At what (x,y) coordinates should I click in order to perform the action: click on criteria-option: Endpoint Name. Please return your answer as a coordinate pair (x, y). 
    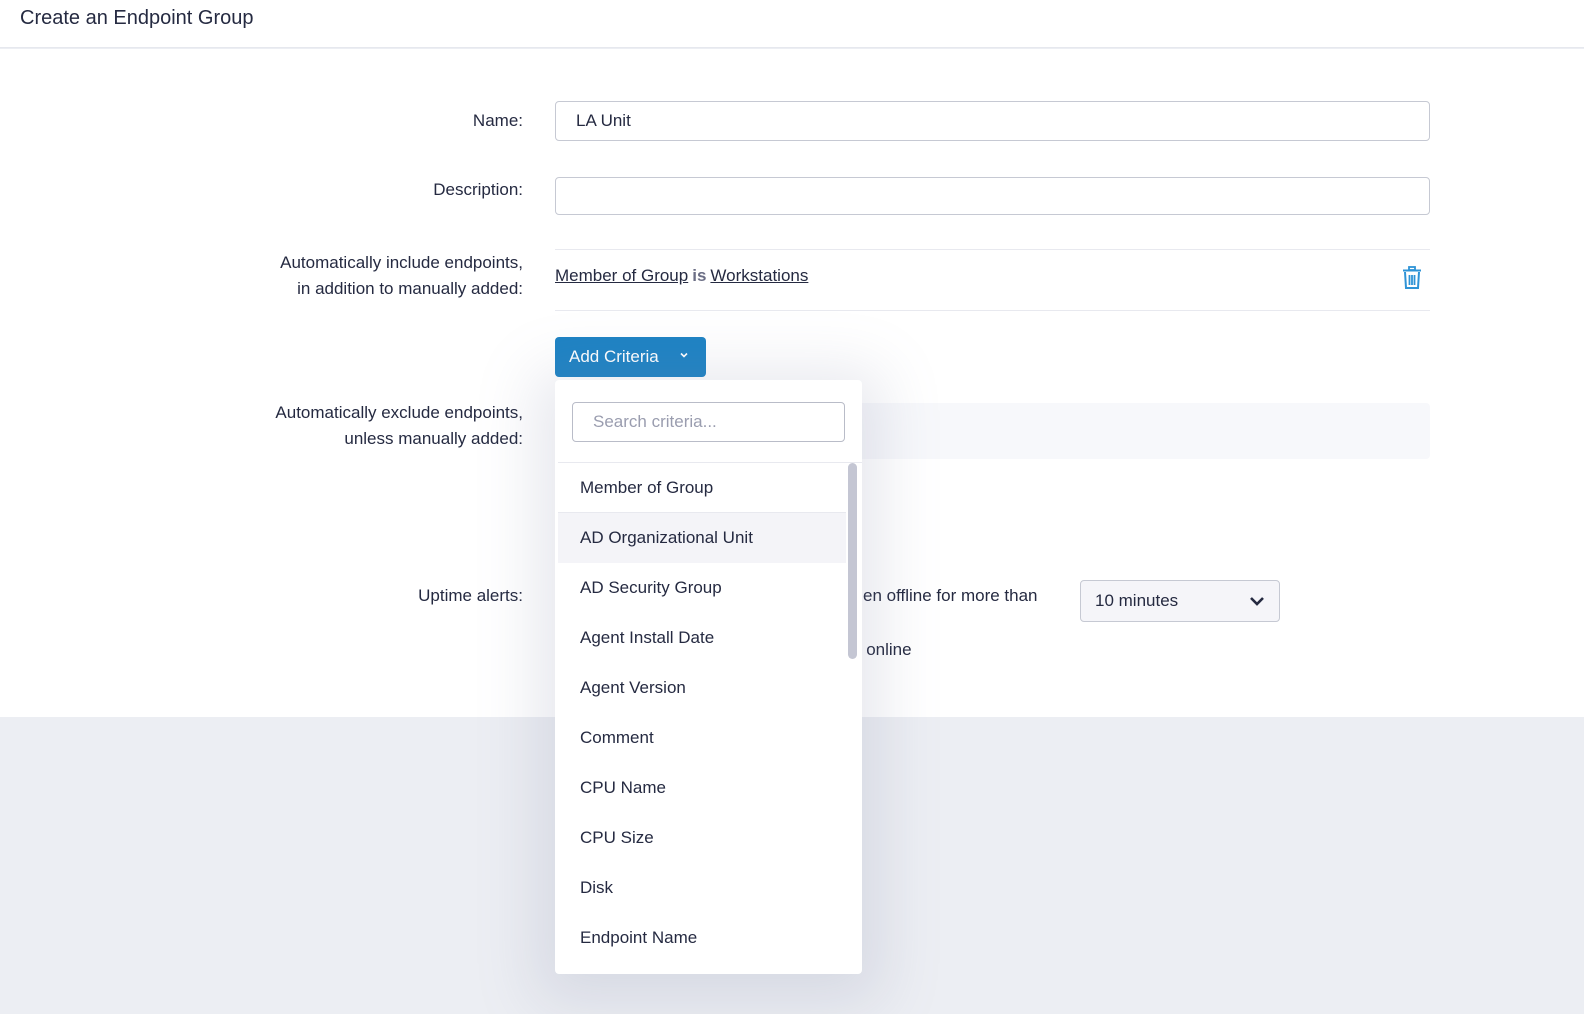
    Looking at the image, I should click on (702, 938).